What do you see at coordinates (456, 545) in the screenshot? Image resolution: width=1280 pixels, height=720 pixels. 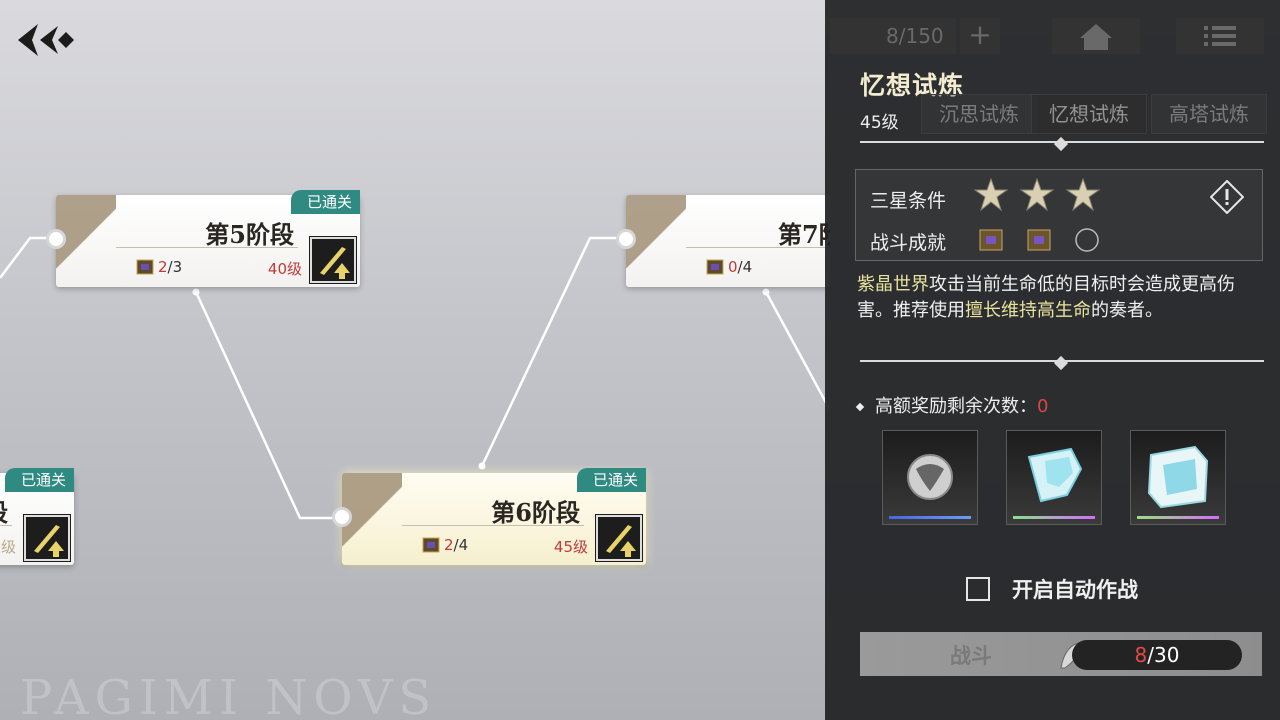 I see `stage-progress: 2/4` at bounding box center [456, 545].